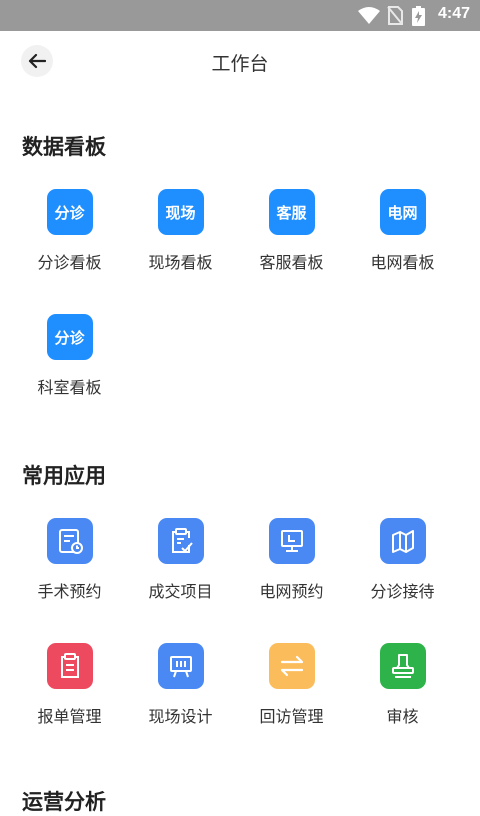 The image size is (480, 816). I want to click on dashboard-item-label: 客服看板, so click(291, 262).